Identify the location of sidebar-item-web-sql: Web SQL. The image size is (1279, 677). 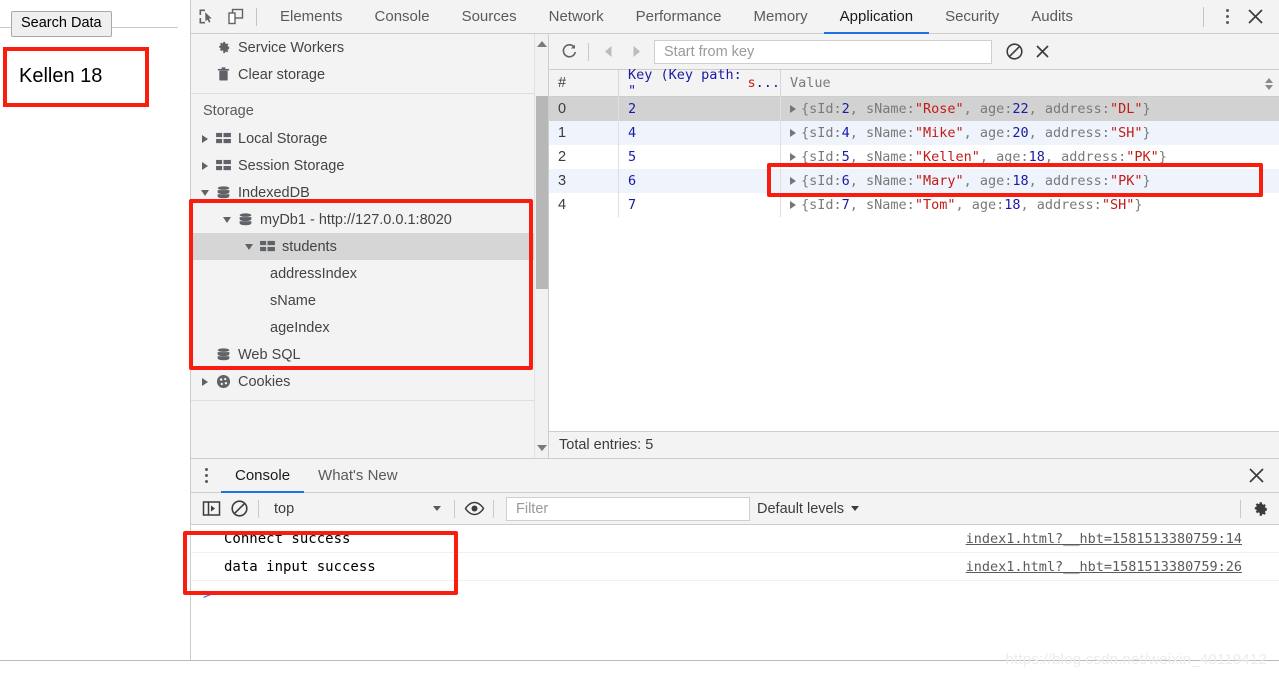
(369, 354).